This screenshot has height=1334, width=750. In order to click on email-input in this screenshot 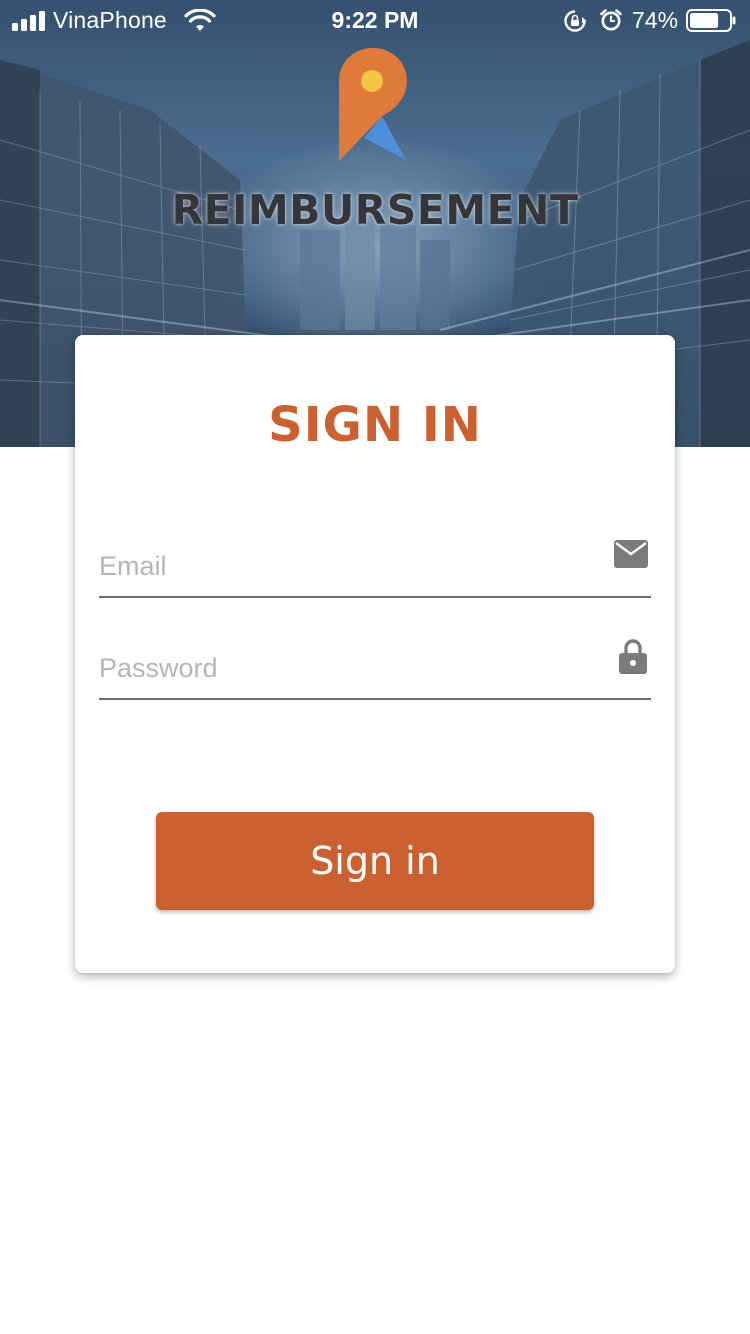, I will do `click(344, 566)`.